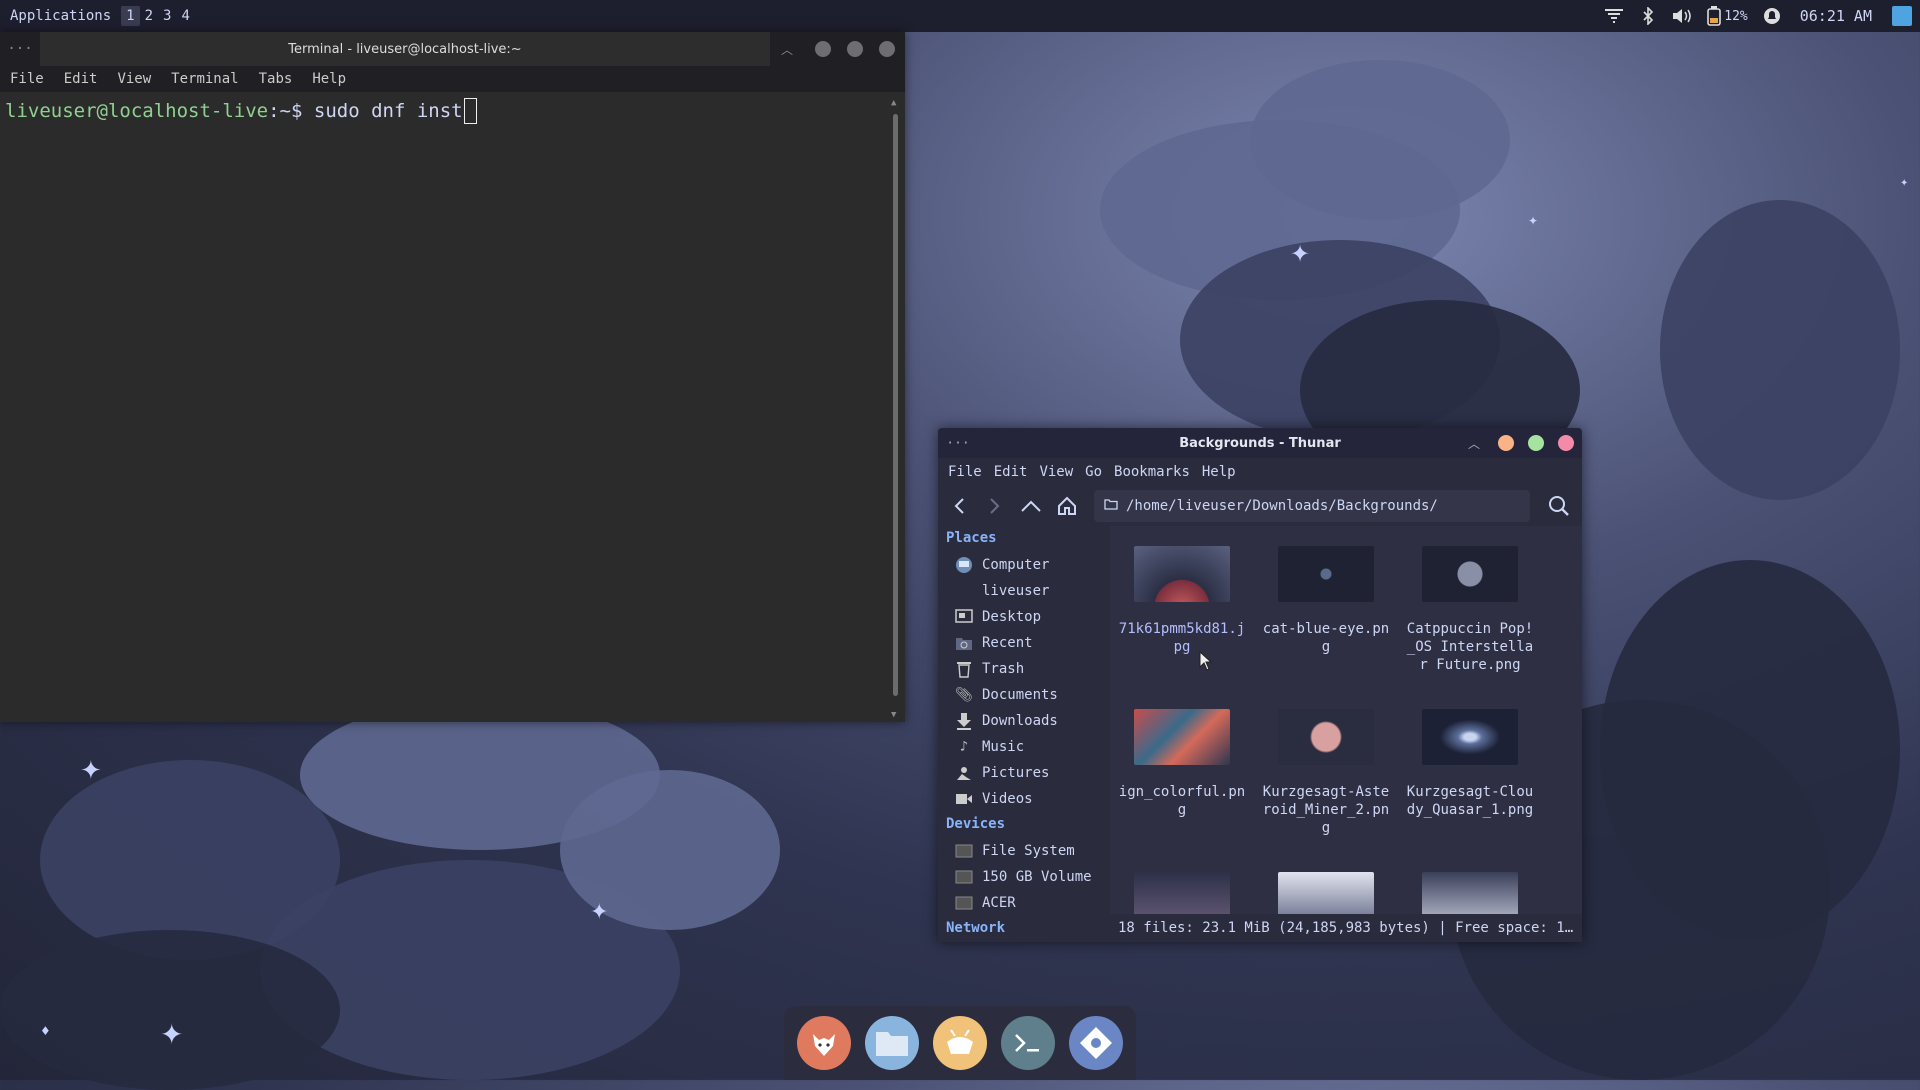 The height and width of the screenshot is (1090, 1920). I want to click on home-button, so click(1067, 506).